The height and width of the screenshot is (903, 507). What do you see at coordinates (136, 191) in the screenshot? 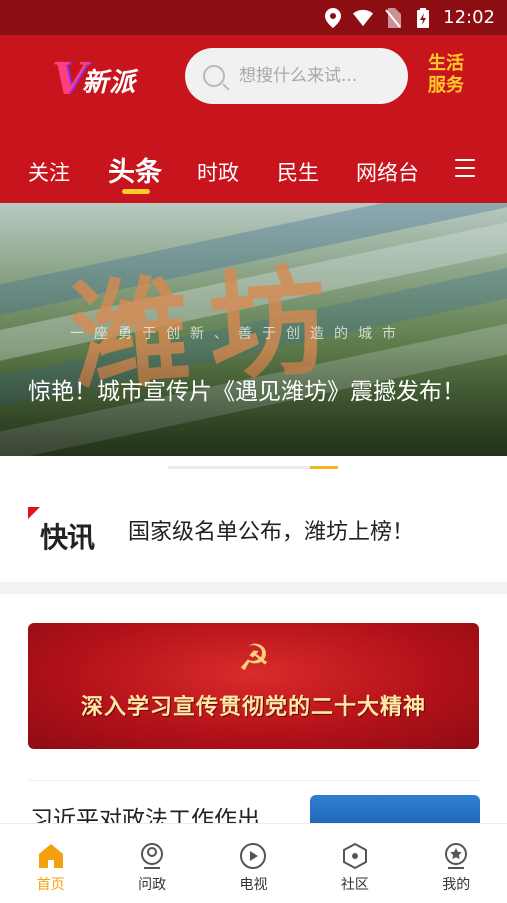
I see `active-tab-indicator` at bounding box center [136, 191].